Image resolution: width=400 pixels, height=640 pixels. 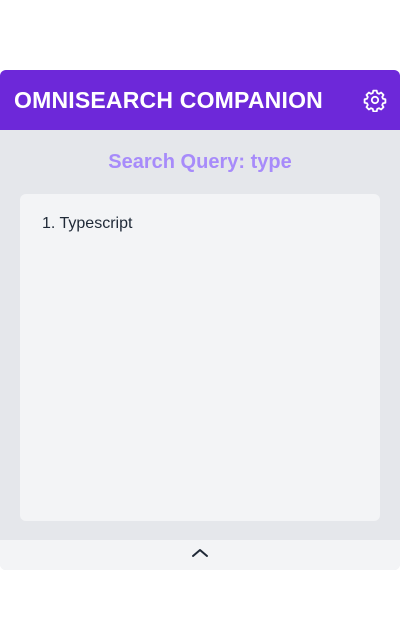 What do you see at coordinates (200, 162) in the screenshot?
I see `search-query-heading: Search Query: type` at bounding box center [200, 162].